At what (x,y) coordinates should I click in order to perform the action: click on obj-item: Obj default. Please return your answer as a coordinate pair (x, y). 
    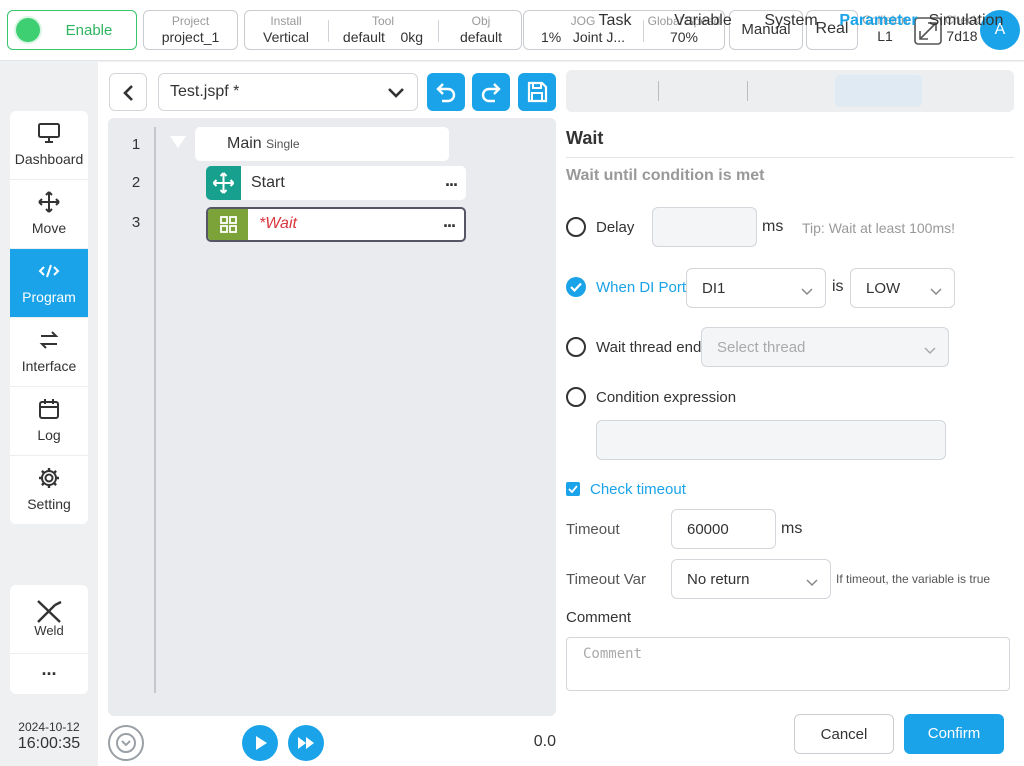
    Looking at the image, I should click on (481, 30).